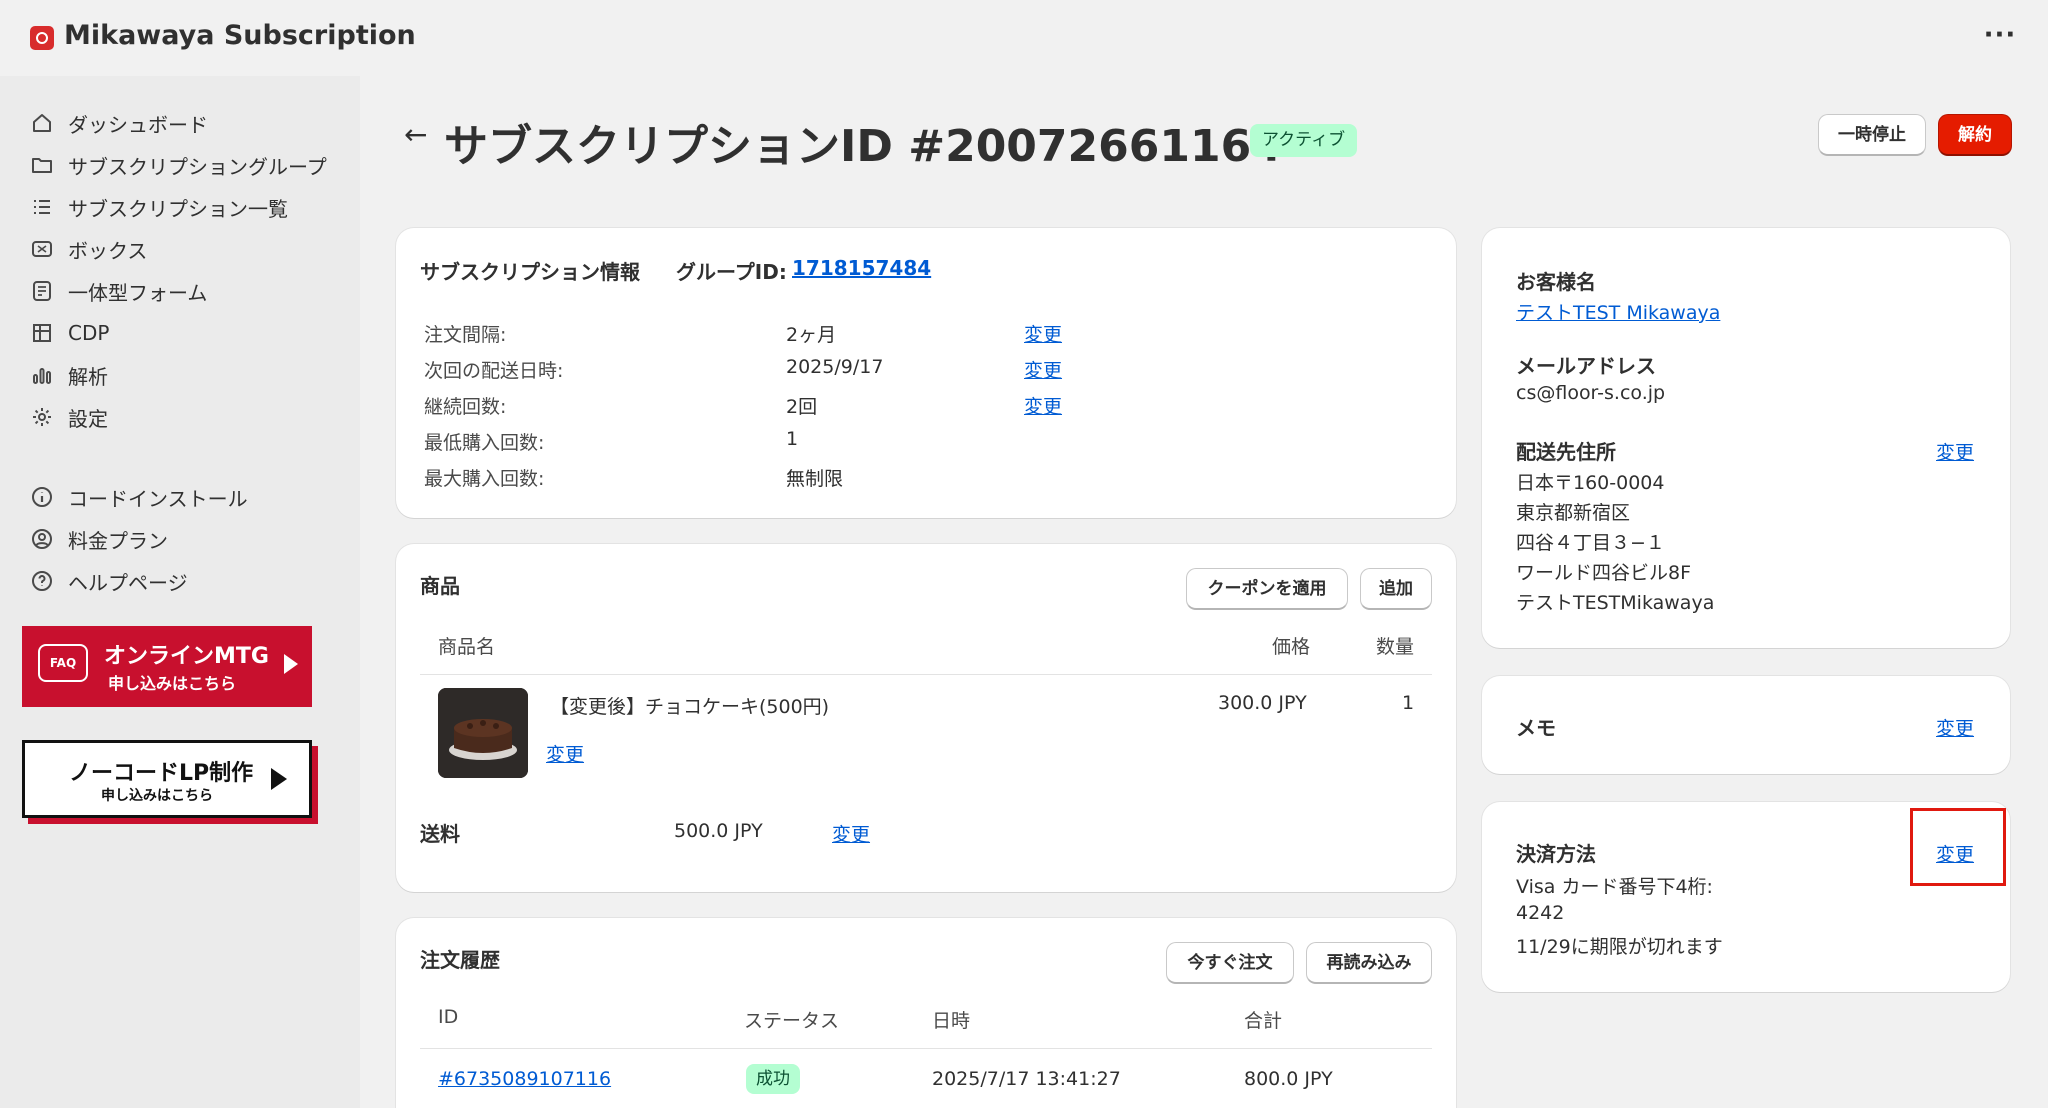 The image size is (2048, 1108). I want to click on product-name: 【変更後】チョコケーキ(500円), so click(690, 707).